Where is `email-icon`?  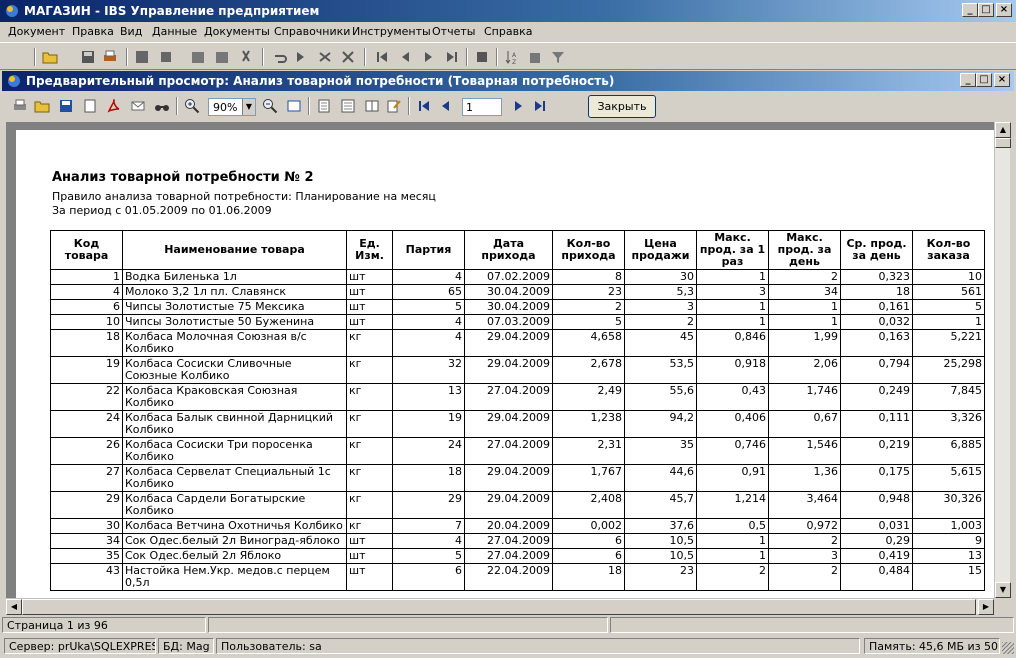 email-icon is located at coordinates (138, 106).